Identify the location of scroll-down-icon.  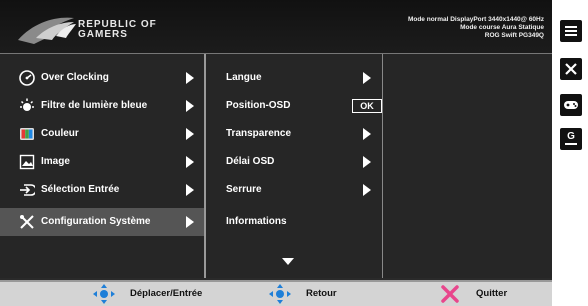
(288, 261).